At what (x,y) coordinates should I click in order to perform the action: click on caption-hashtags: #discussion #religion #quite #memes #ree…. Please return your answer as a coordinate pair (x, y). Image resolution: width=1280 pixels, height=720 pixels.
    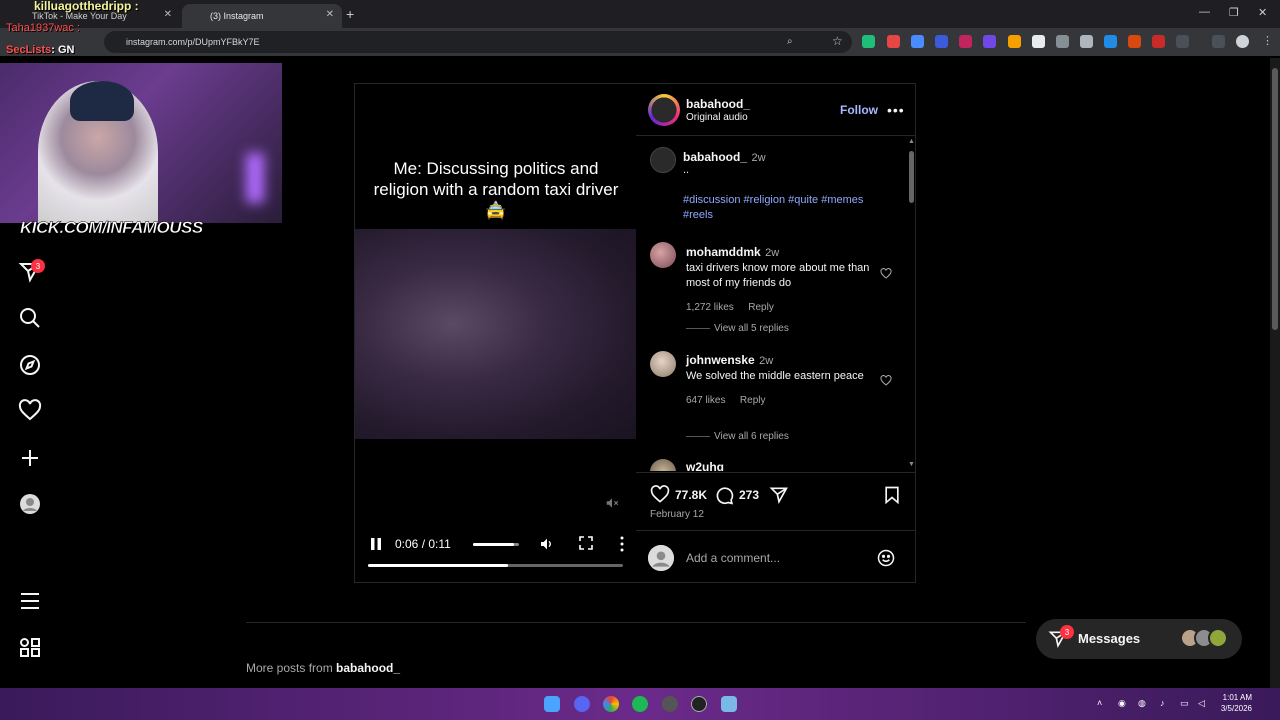
    Looking at the image, I should click on (788, 208).